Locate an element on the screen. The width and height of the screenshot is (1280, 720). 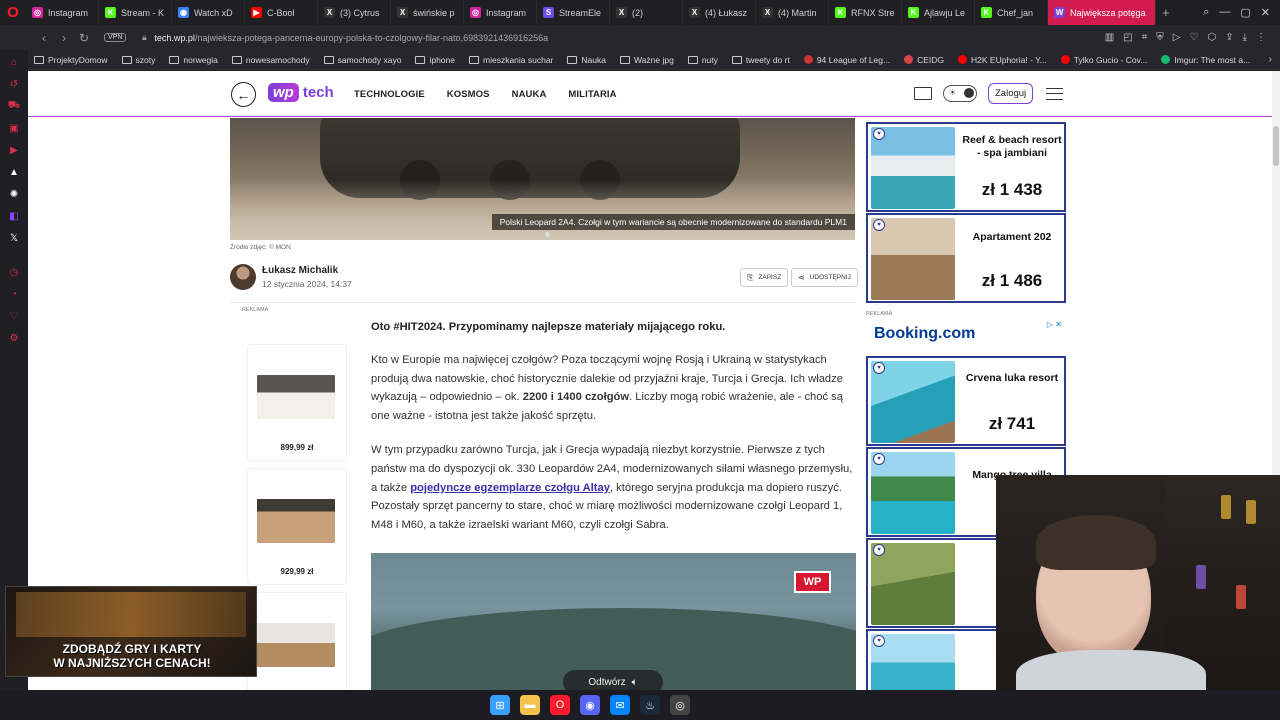
browser-tab: K Chef_jan is located at coordinates (1011, 12).